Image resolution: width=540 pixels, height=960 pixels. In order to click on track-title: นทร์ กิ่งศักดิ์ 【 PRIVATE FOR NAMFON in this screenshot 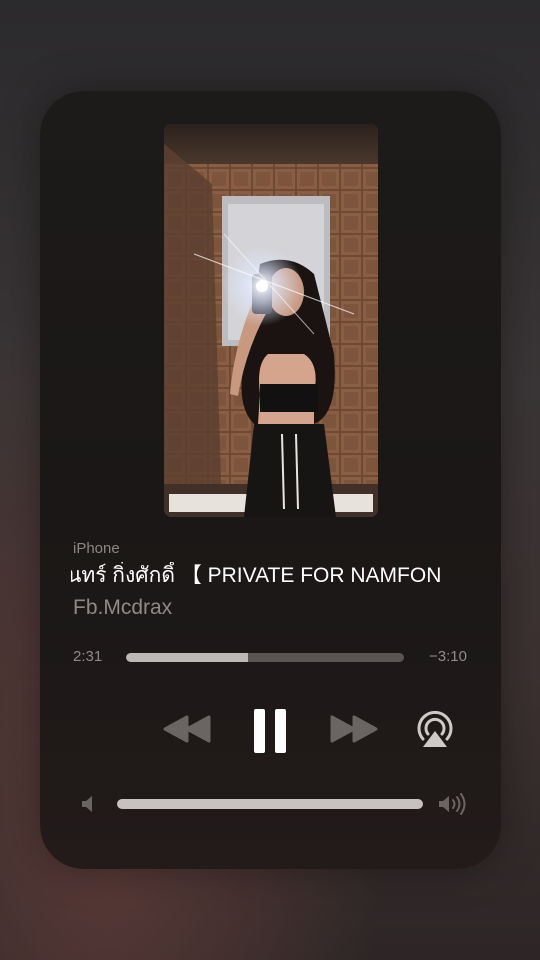, I will do `click(256, 575)`.